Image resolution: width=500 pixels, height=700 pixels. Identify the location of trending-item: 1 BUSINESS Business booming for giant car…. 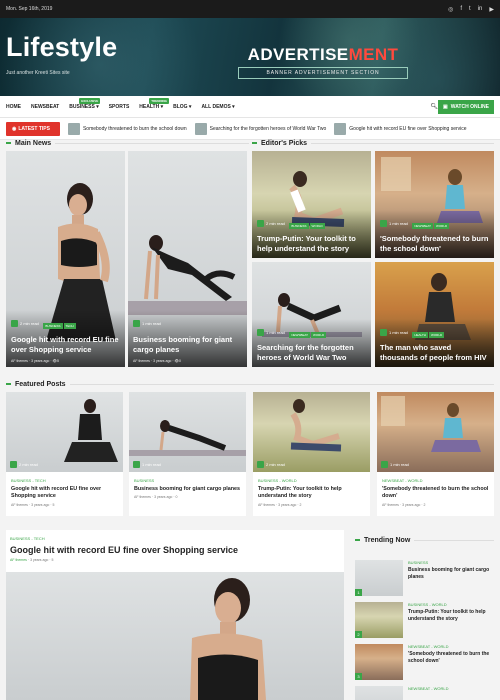
(424, 580).